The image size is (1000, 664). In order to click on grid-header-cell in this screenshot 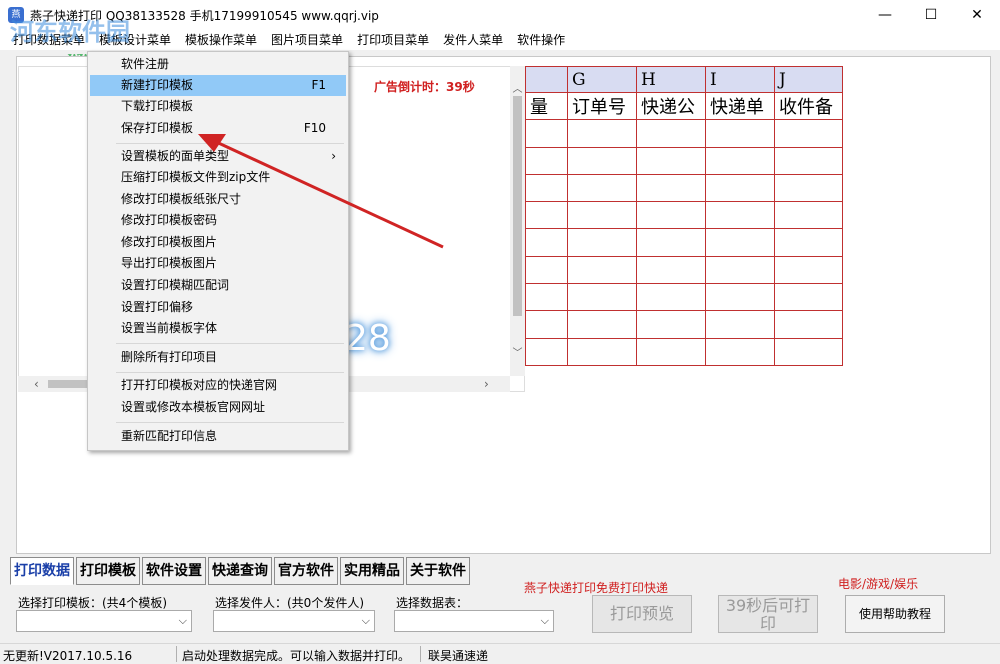, I will do `click(546, 79)`.